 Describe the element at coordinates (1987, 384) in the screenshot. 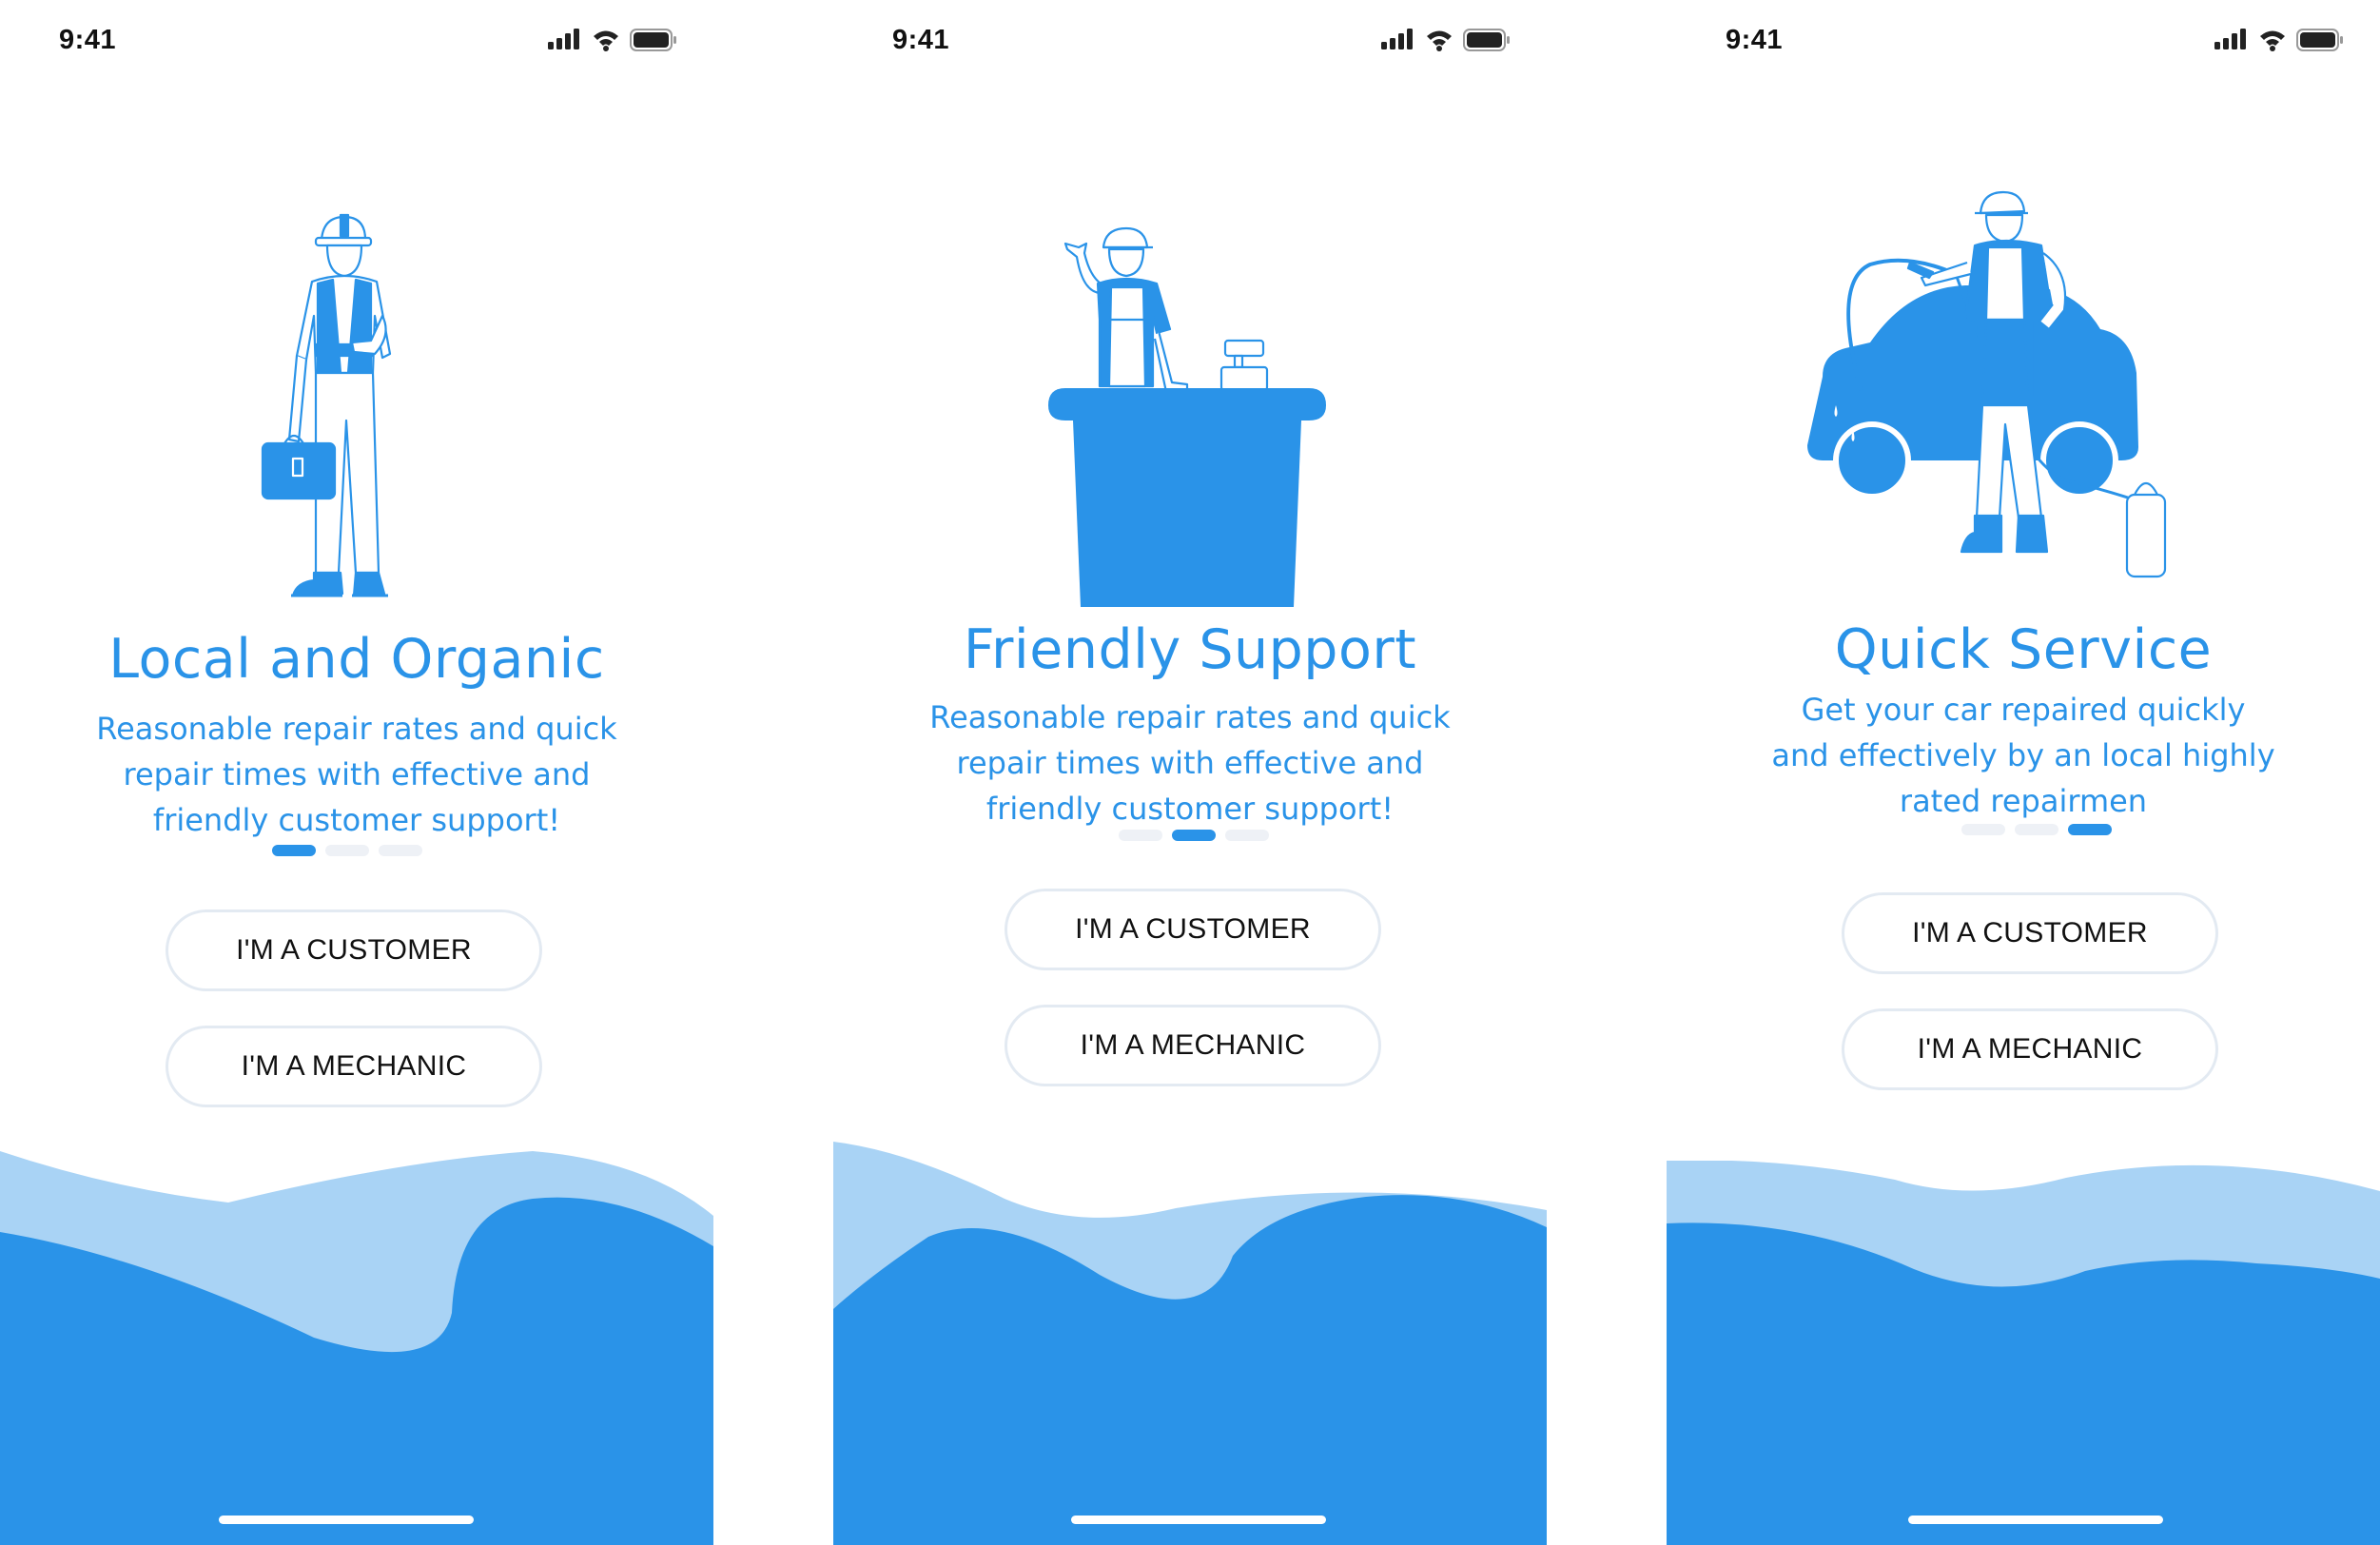

I see `car-wash-worker-illustration` at that location.